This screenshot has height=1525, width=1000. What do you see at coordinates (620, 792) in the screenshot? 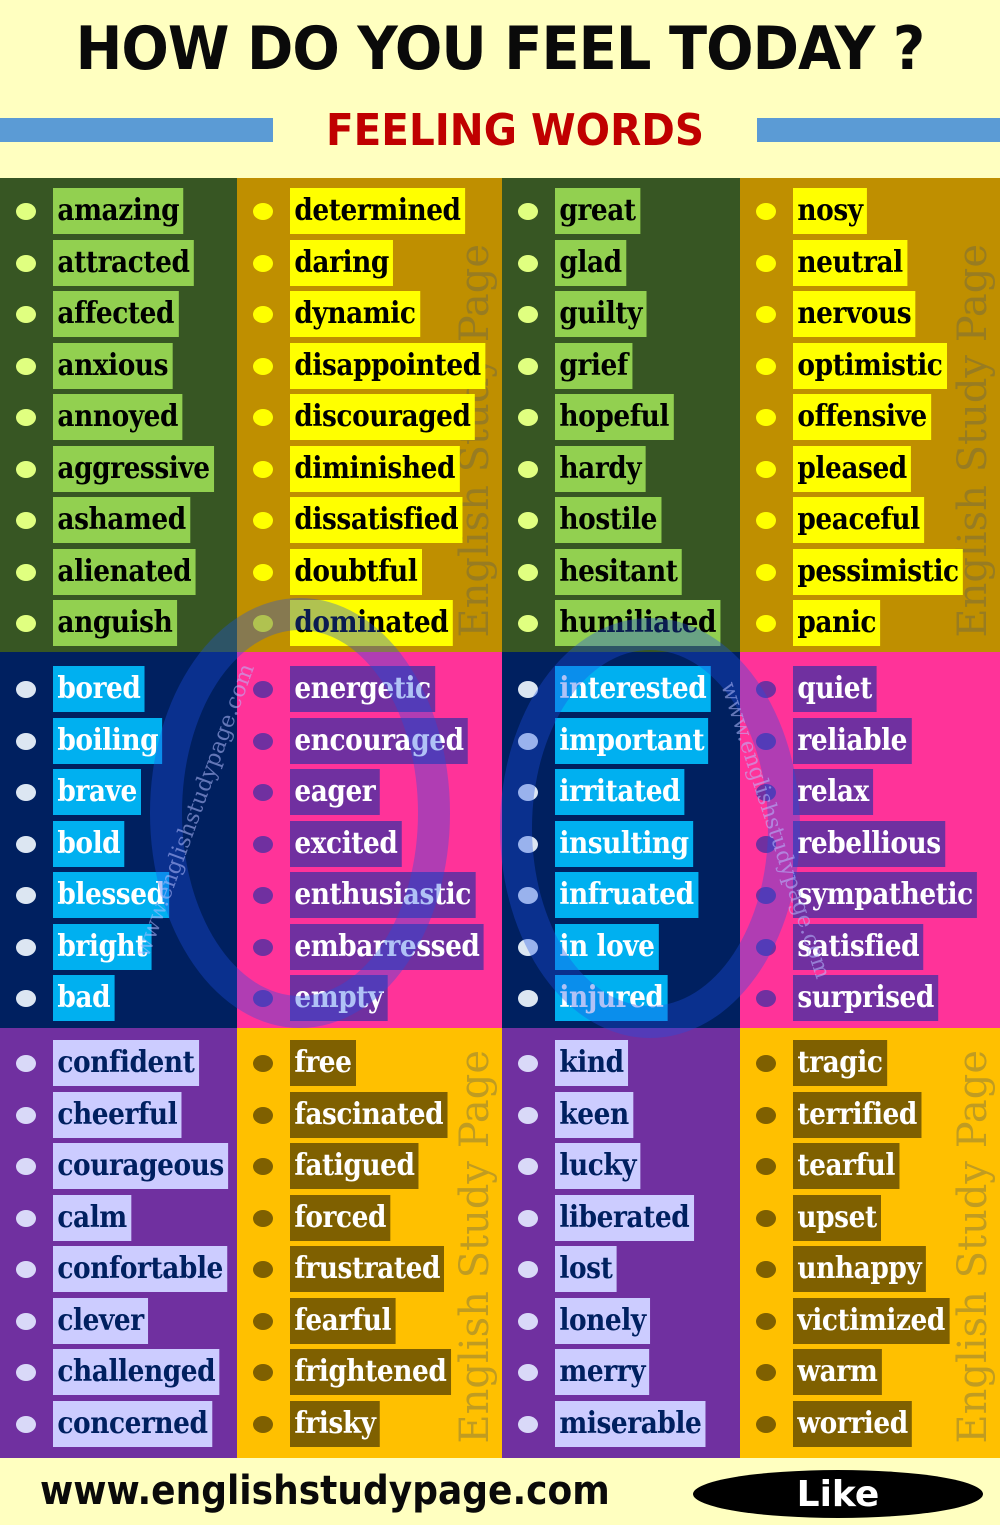
I see `feeling-word: irritated` at bounding box center [620, 792].